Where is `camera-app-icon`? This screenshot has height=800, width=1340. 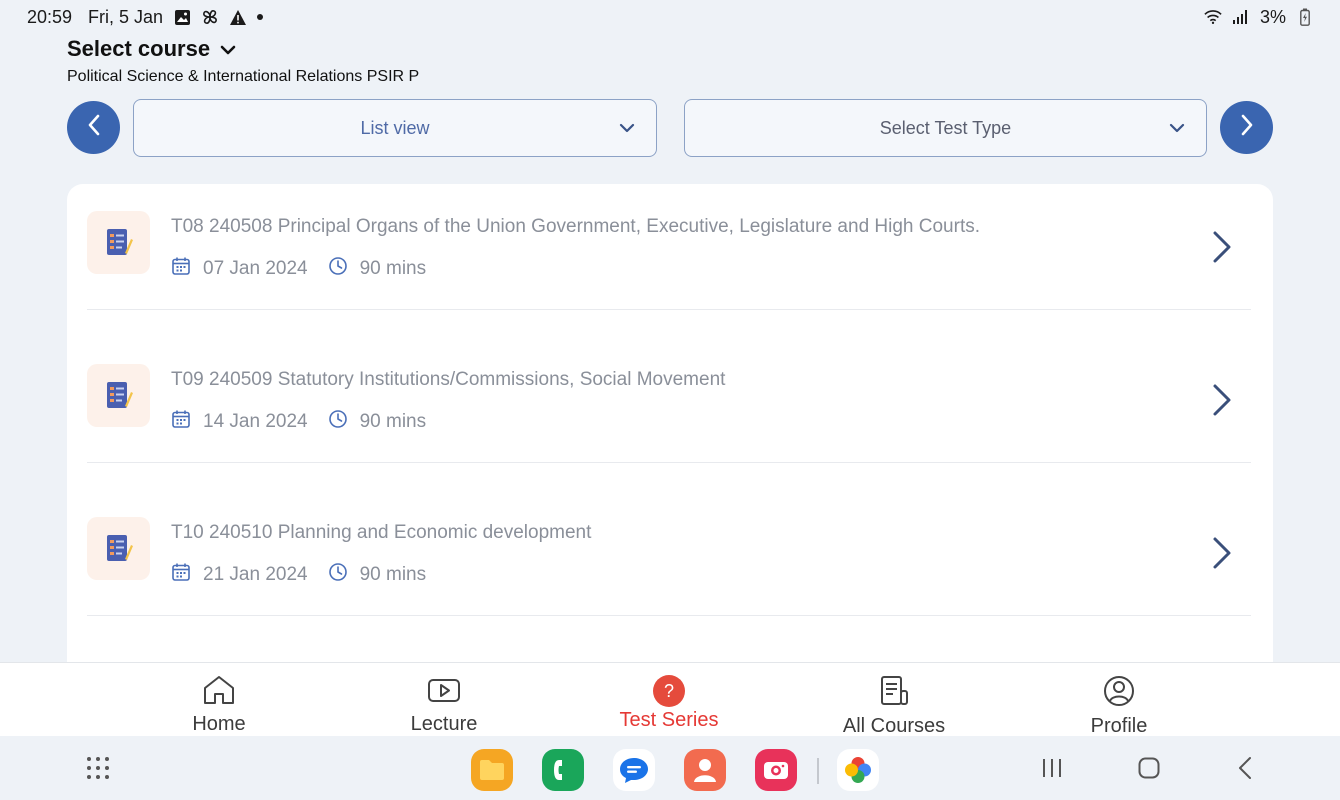
camera-app-icon is located at coordinates (776, 770).